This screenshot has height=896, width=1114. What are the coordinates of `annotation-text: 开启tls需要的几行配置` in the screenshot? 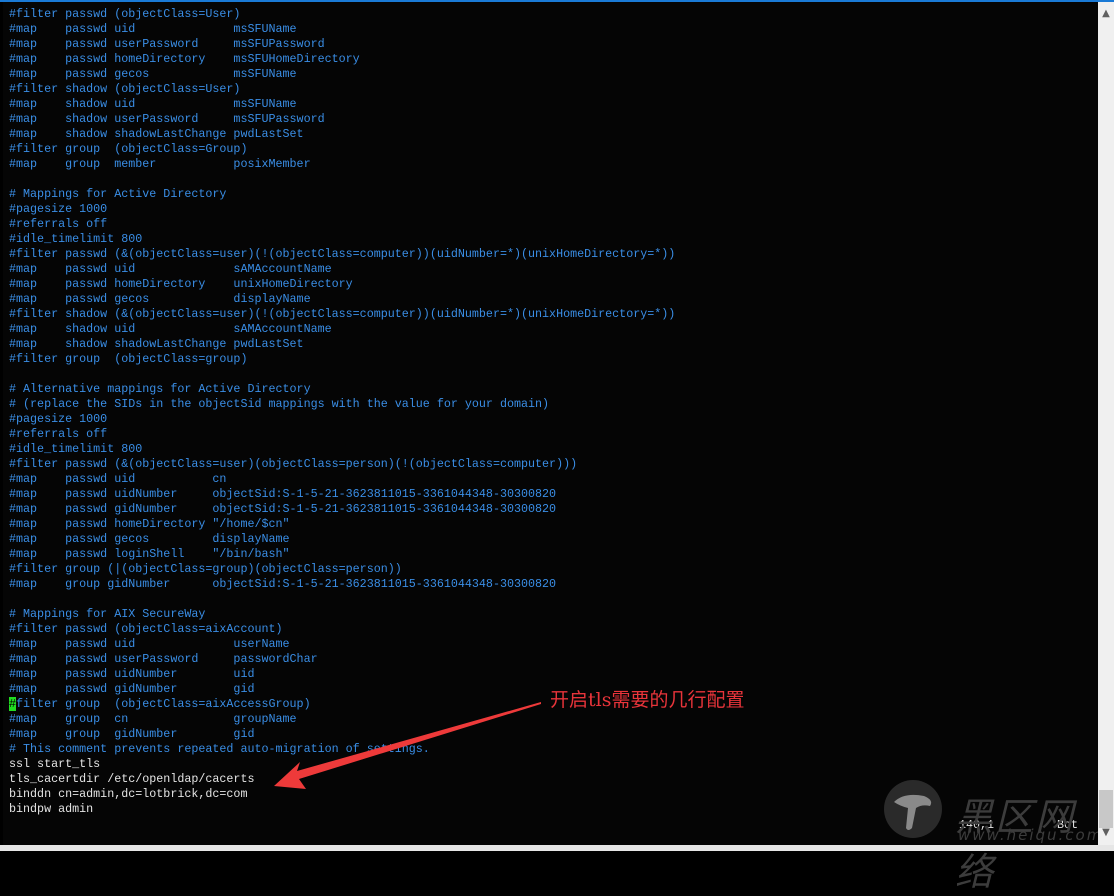 It's located at (647, 700).